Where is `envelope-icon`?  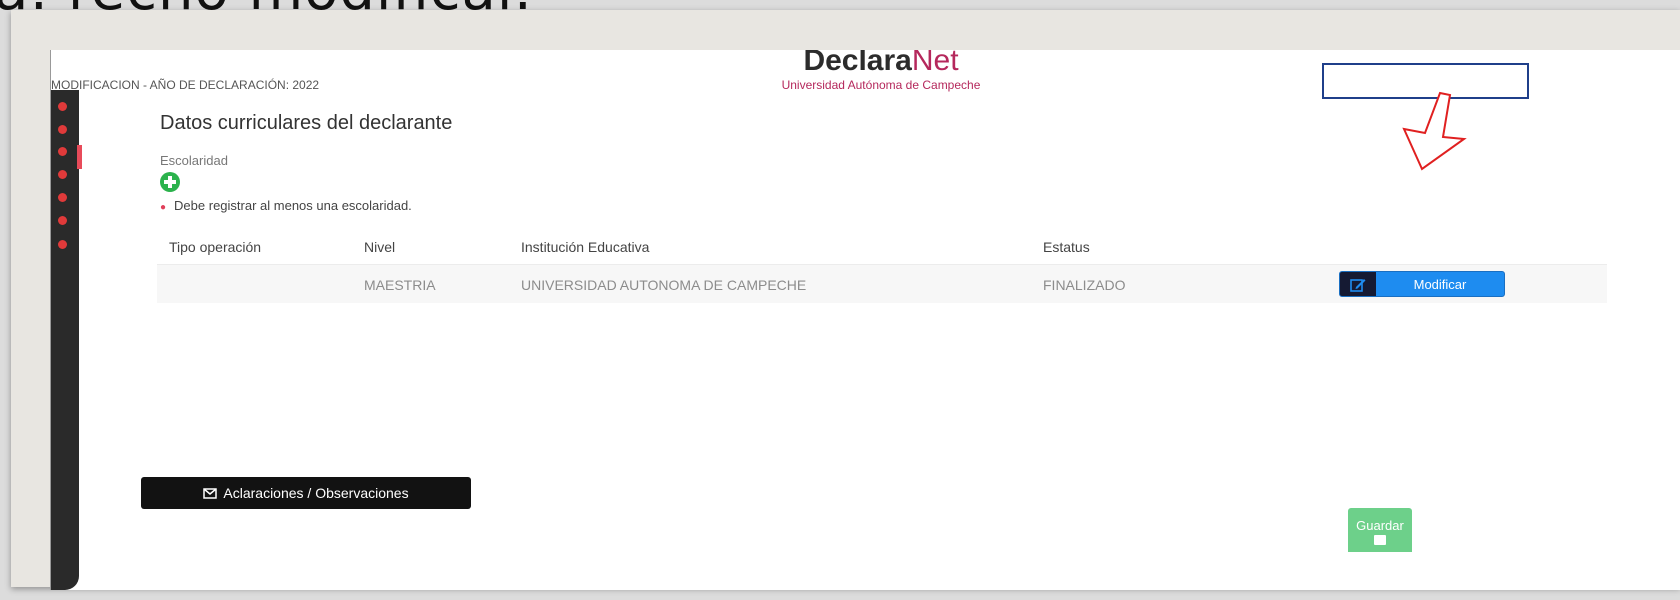
envelope-icon is located at coordinates (210, 493).